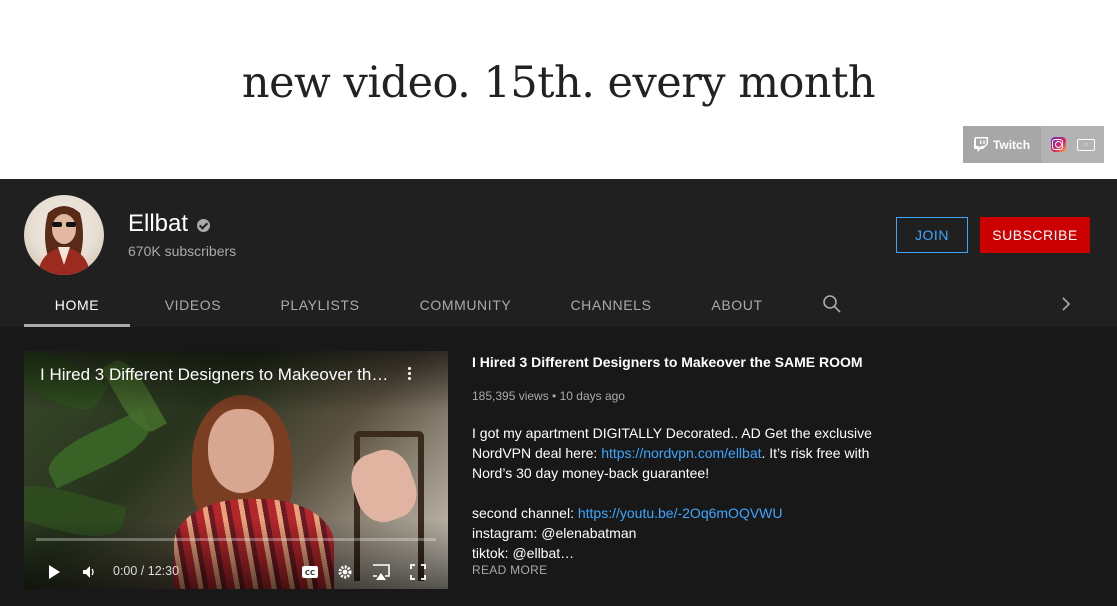  What do you see at coordinates (54, 572) in the screenshot?
I see `play-icon` at bounding box center [54, 572].